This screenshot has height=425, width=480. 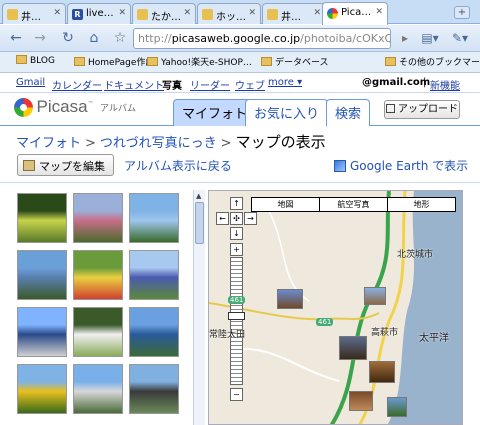 What do you see at coordinates (250, 218) in the screenshot?
I see `pan-right-icon: →` at bounding box center [250, 218].